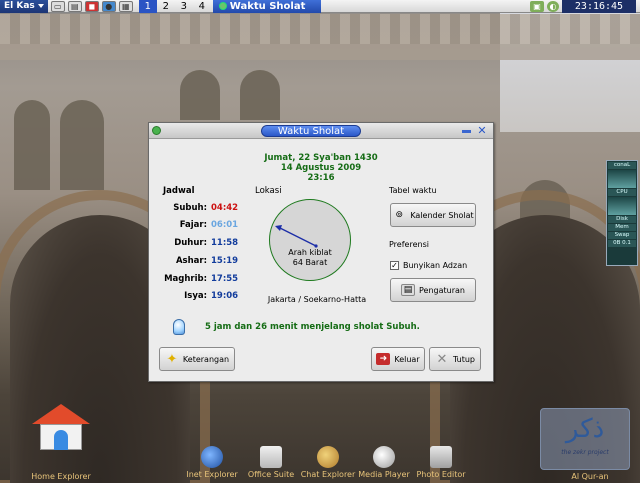  Describe the element at coordinates (74, 6) in the screenshot. I see `terminal-icon: ▤` at that location.